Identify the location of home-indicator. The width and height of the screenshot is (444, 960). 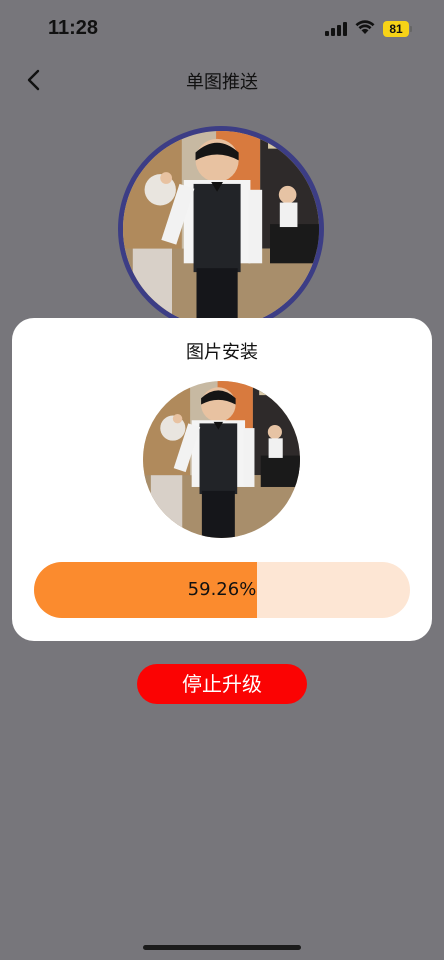
(222, 947).